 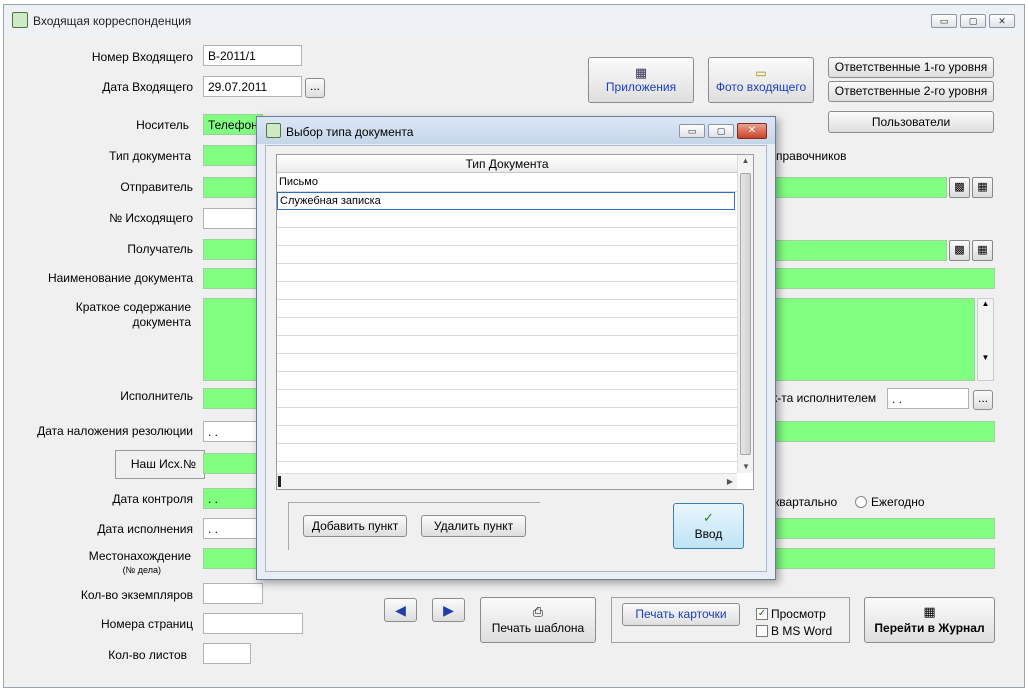 What do you see at coordinates (233, 249) in the screenshot?
I see `poluchatel-field` at bounding box center [233, 249].